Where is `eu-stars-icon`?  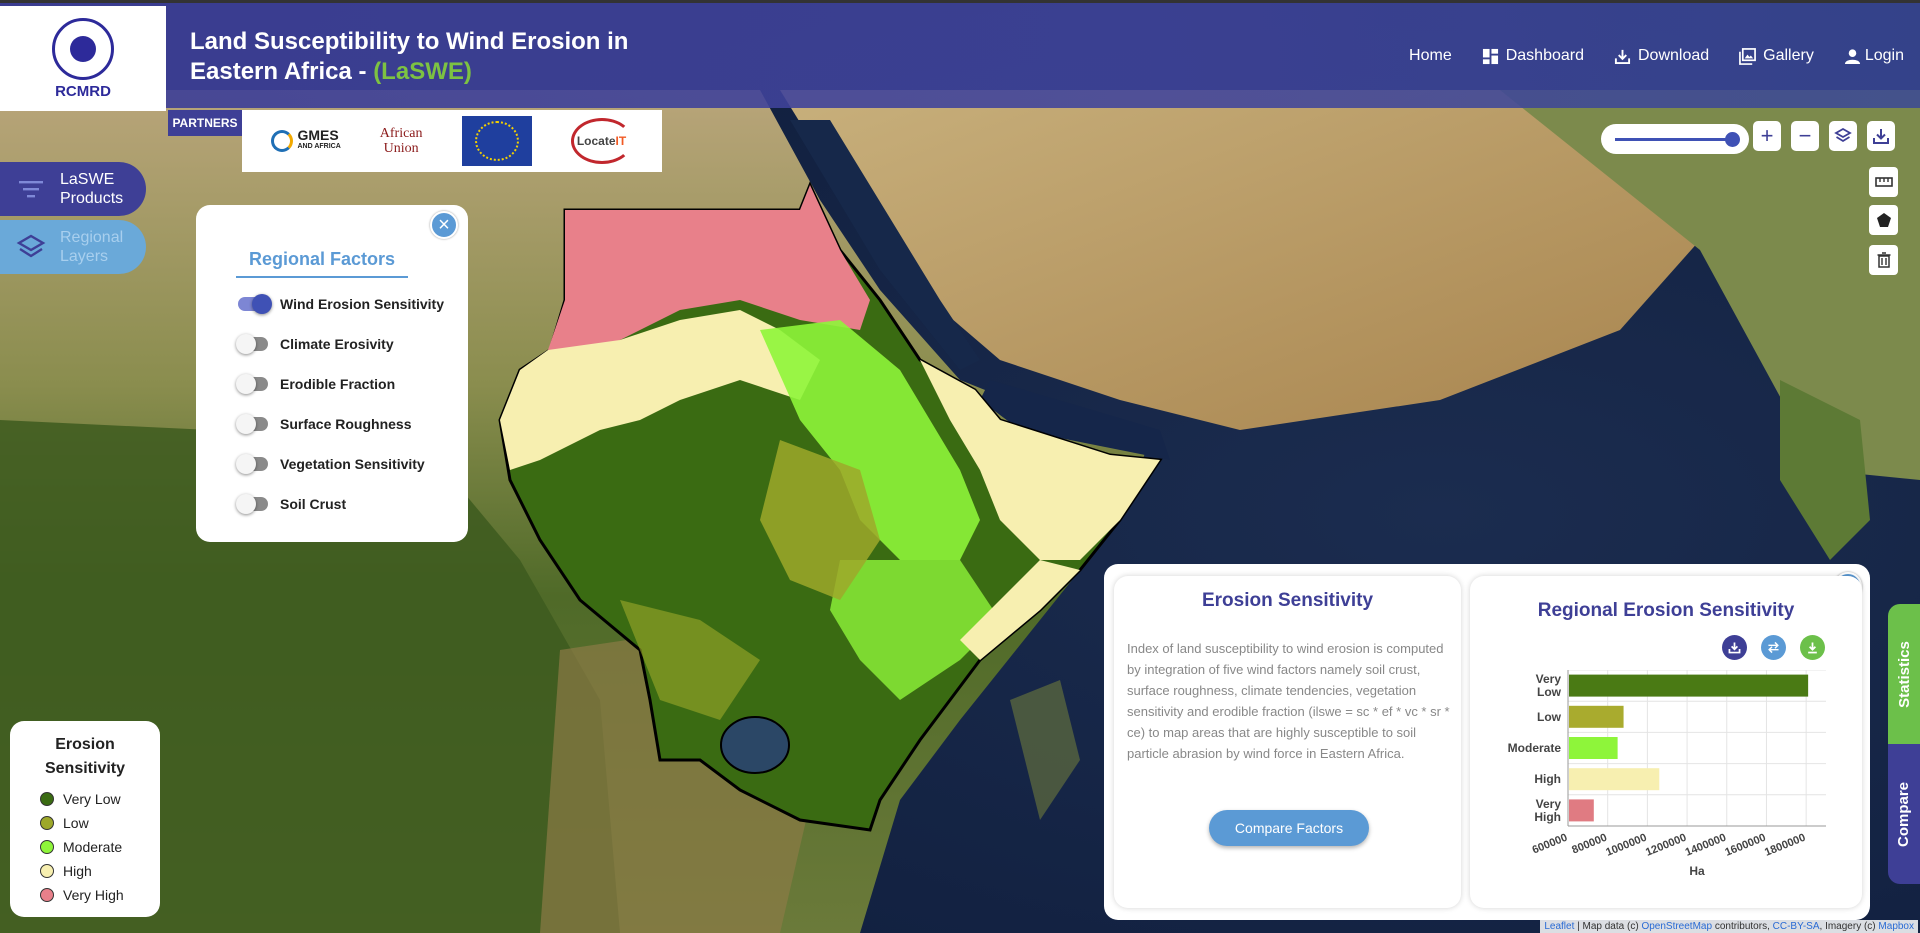 eu-stars-icon is located at coordinates (496, 141).